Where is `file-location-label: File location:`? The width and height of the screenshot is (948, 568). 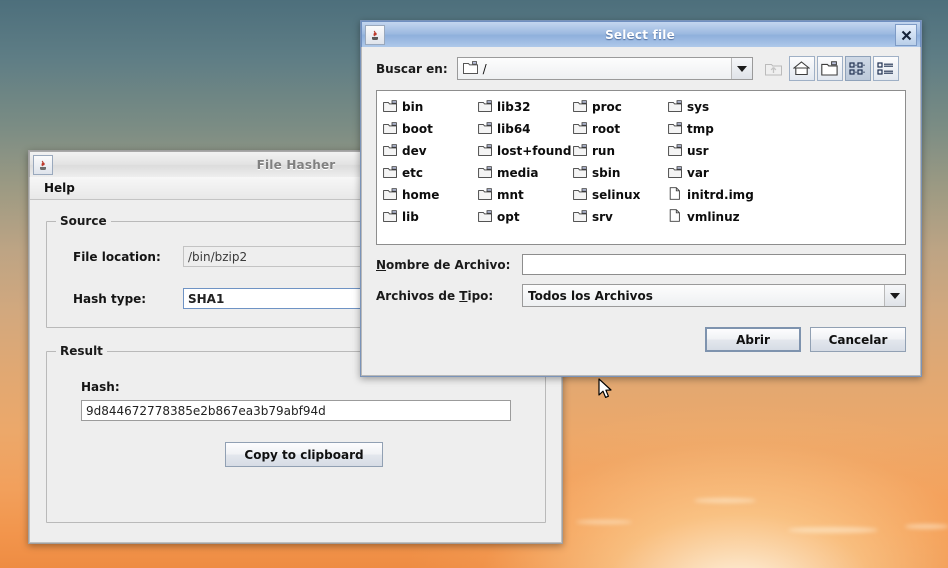 file-location-label: File location: is located at coordinates (117, 256).